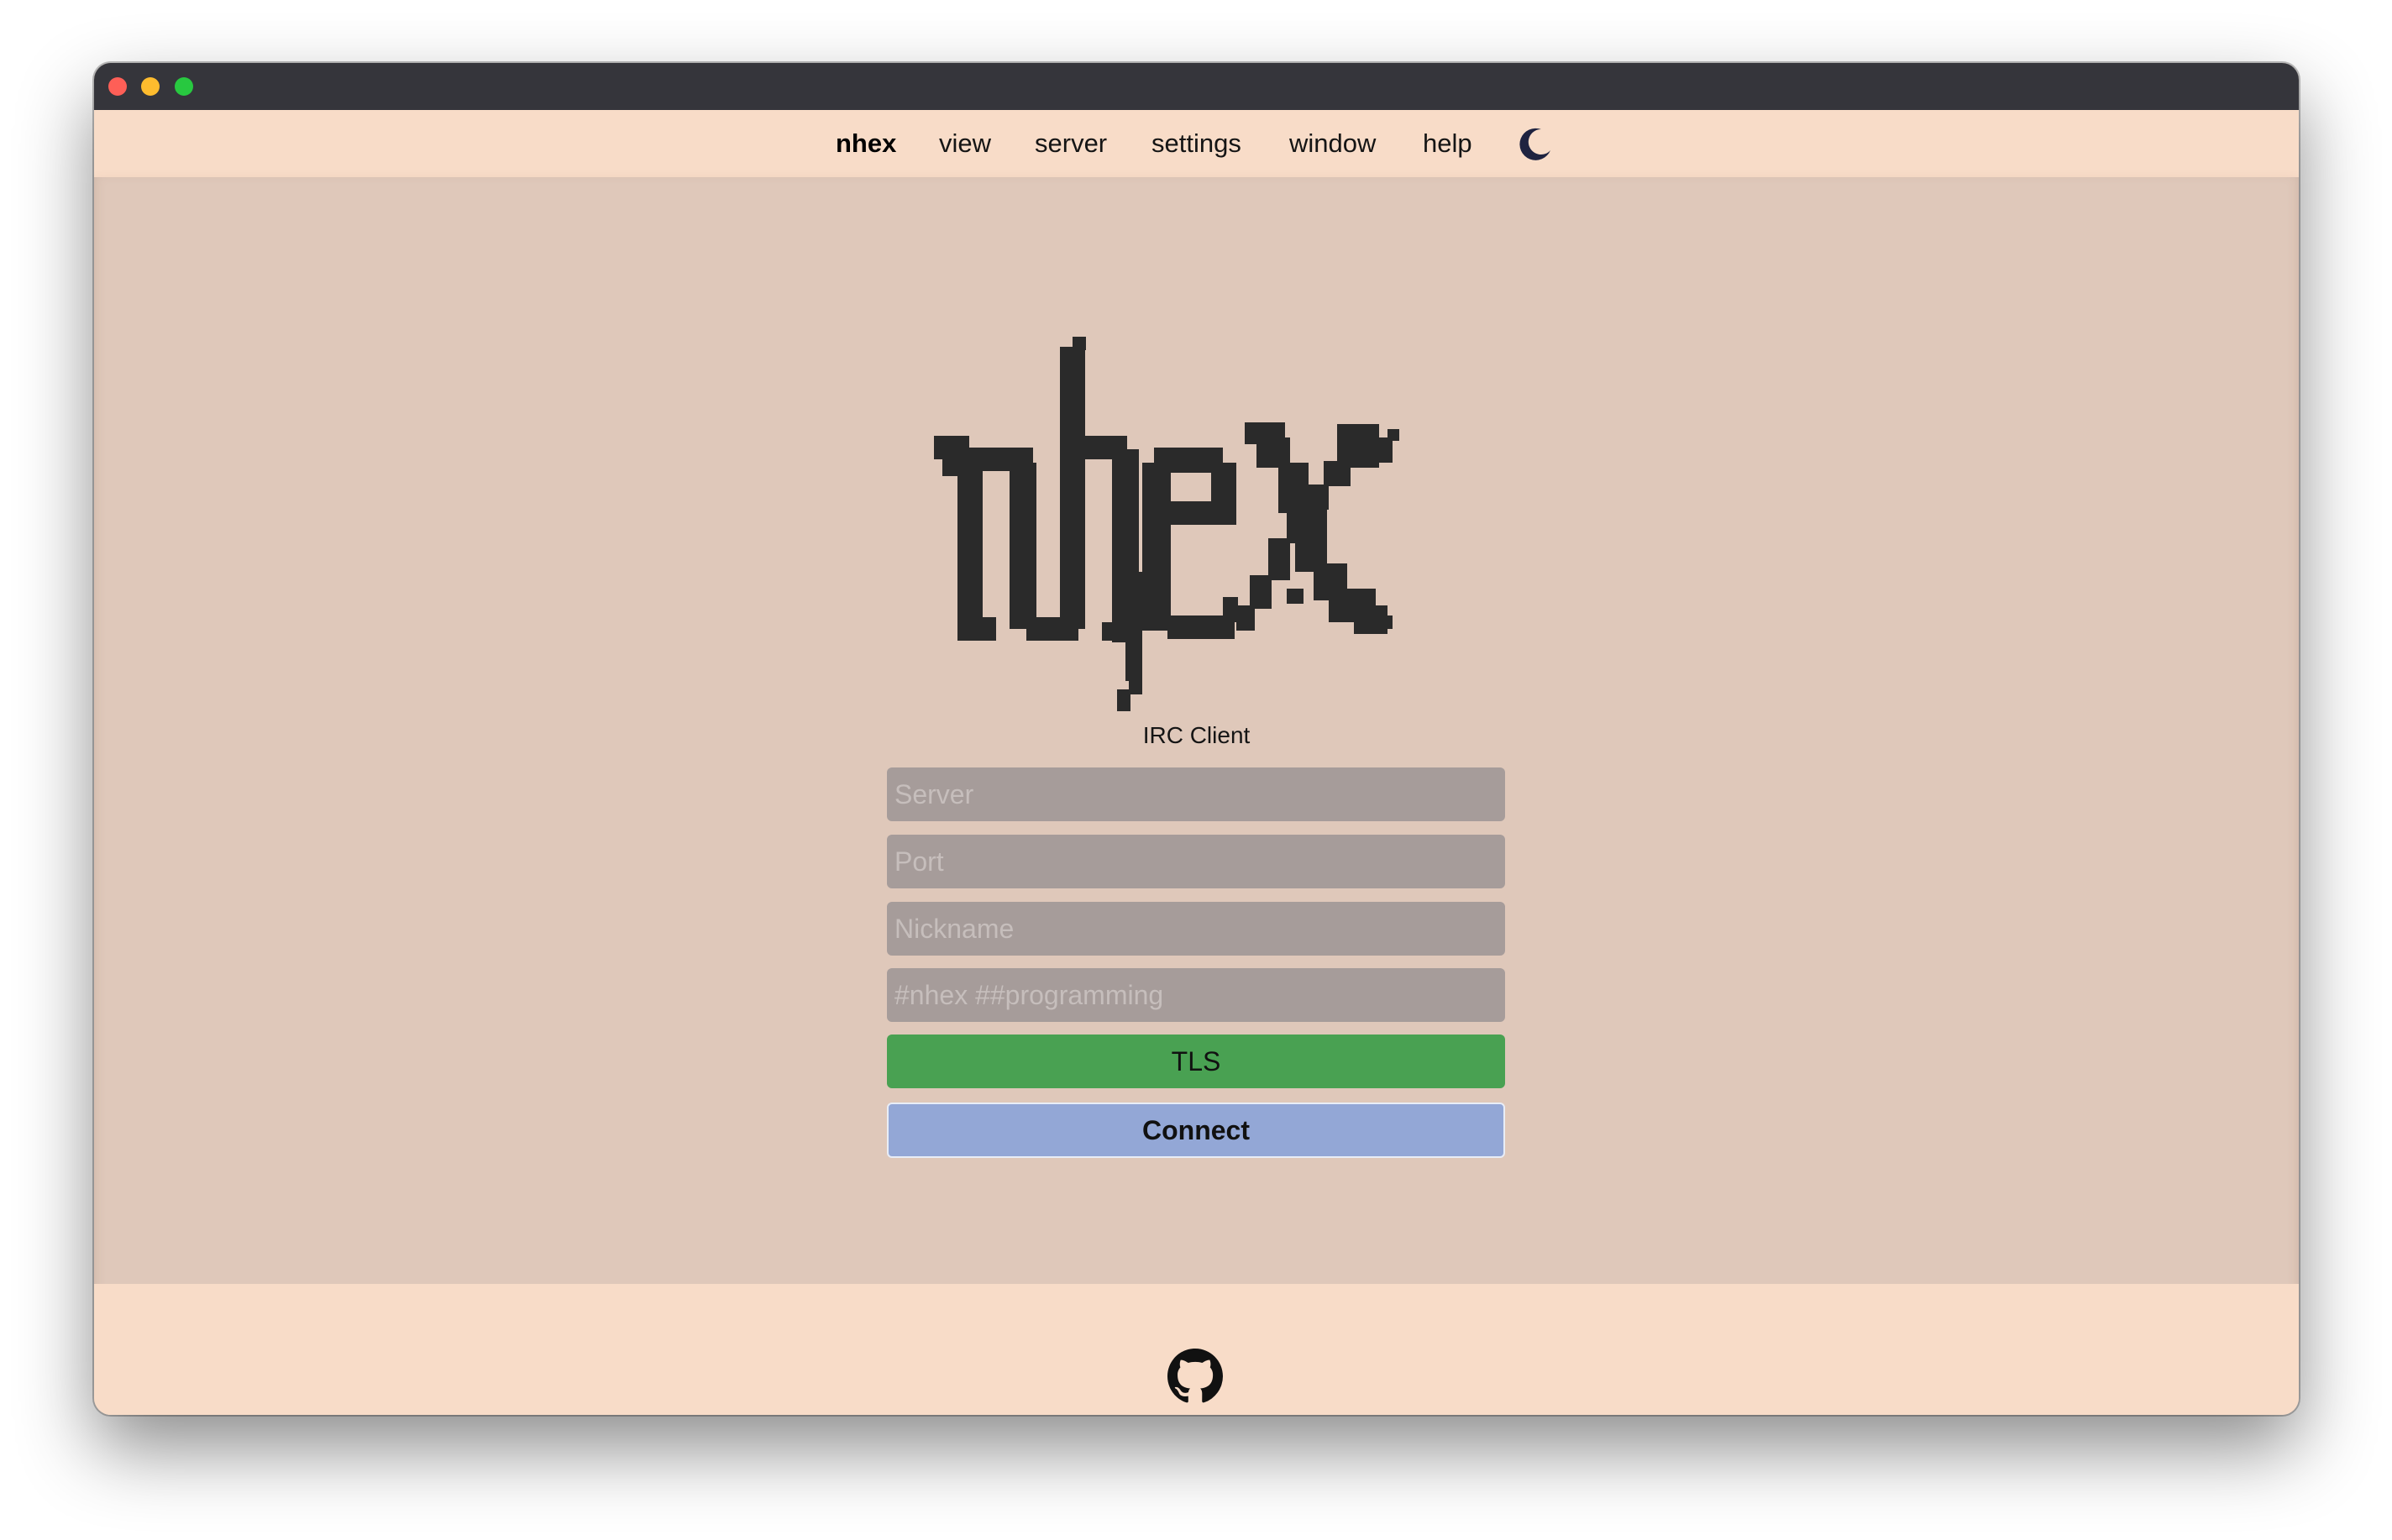 The width and height of the screenshot is (2392, 1540). I want to click on github-link, so click(1195, 1376).